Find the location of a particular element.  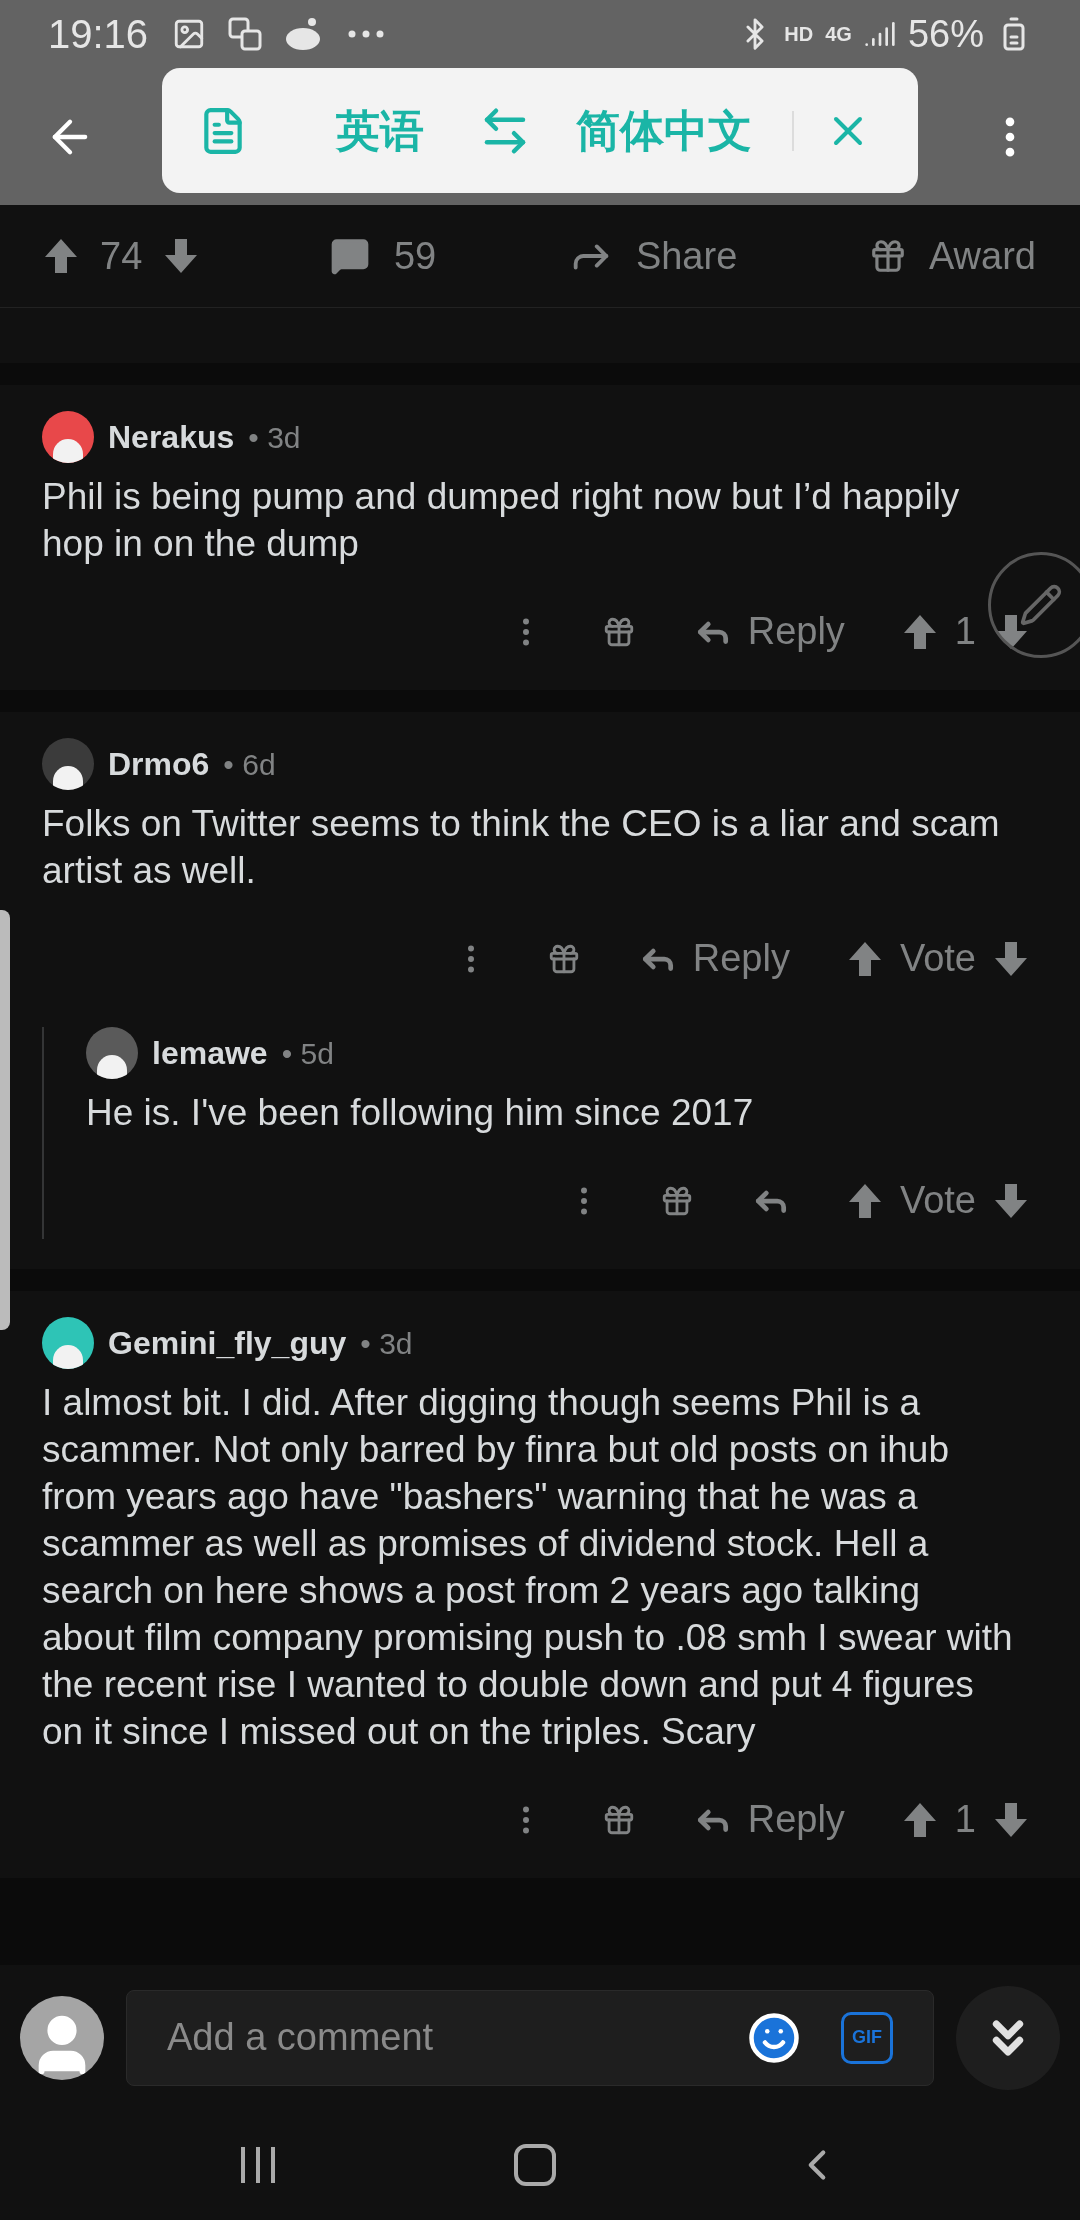

comment-text: Phil is being pump and dumped right now but I’d happily hop in on the dump is located at coordinates (501, 520).